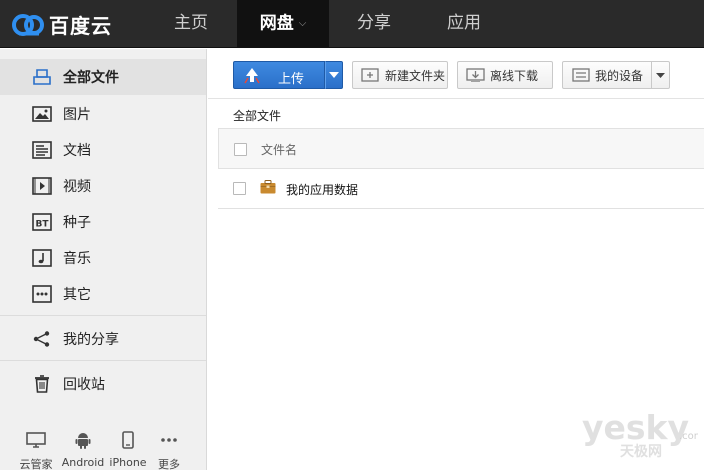 This screenshot has height=470, width=704. Describe the element at coordinates (42, 77) in the screenshot. I see `all-files-icon` at that location.